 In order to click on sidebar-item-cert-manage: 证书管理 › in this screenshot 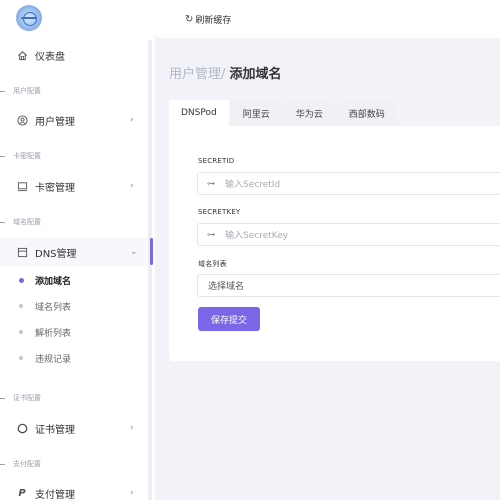, I will do `click(74, 428)`.